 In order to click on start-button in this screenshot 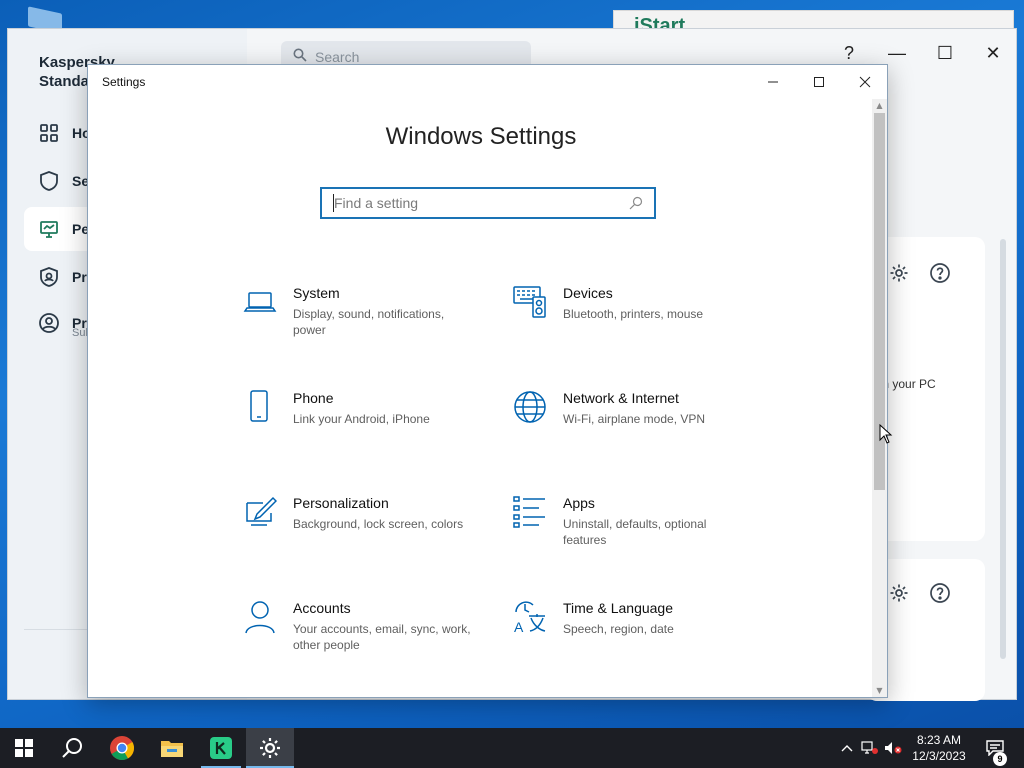, I will do `click(24, 748)`.